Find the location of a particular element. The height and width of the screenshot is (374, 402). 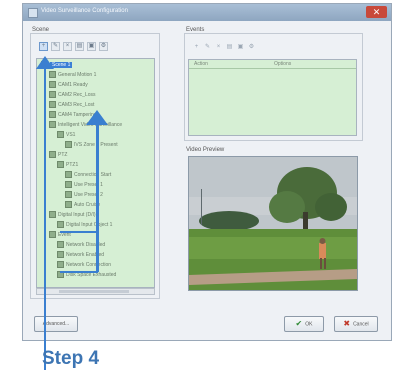

tree-horizontal-scrollbar is located at coordinates (95, 291).